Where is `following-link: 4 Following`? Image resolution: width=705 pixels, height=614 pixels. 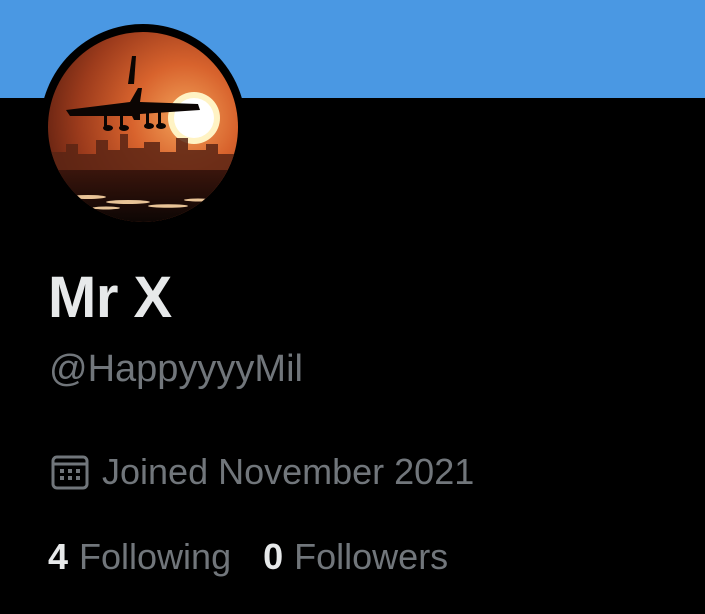 following-link: 4 Following is located at coordinates (139, 557).